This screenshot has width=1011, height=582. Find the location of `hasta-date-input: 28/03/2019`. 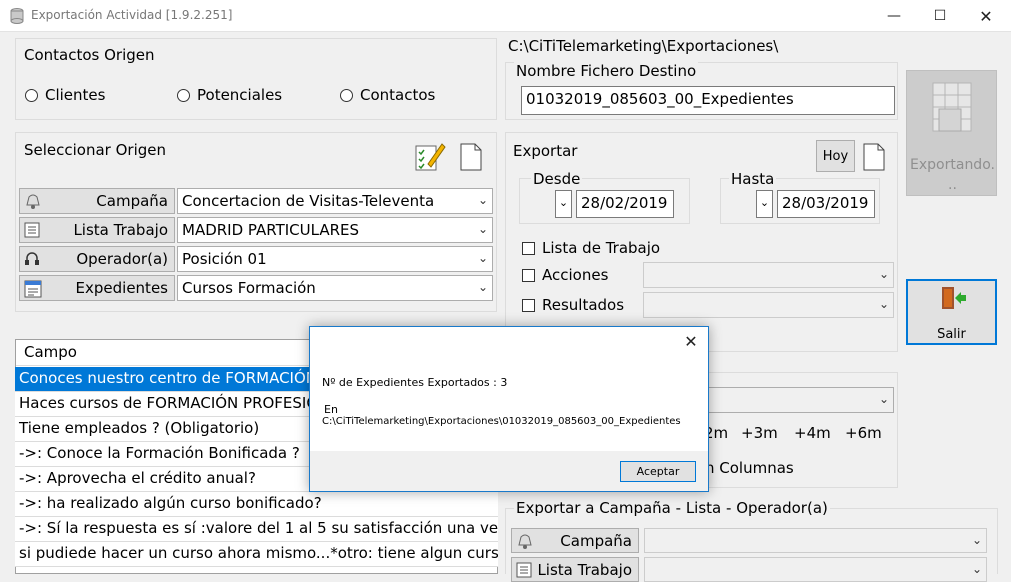

hasta-date-input: 28/03/2019 is located at coordinates (826, 204).